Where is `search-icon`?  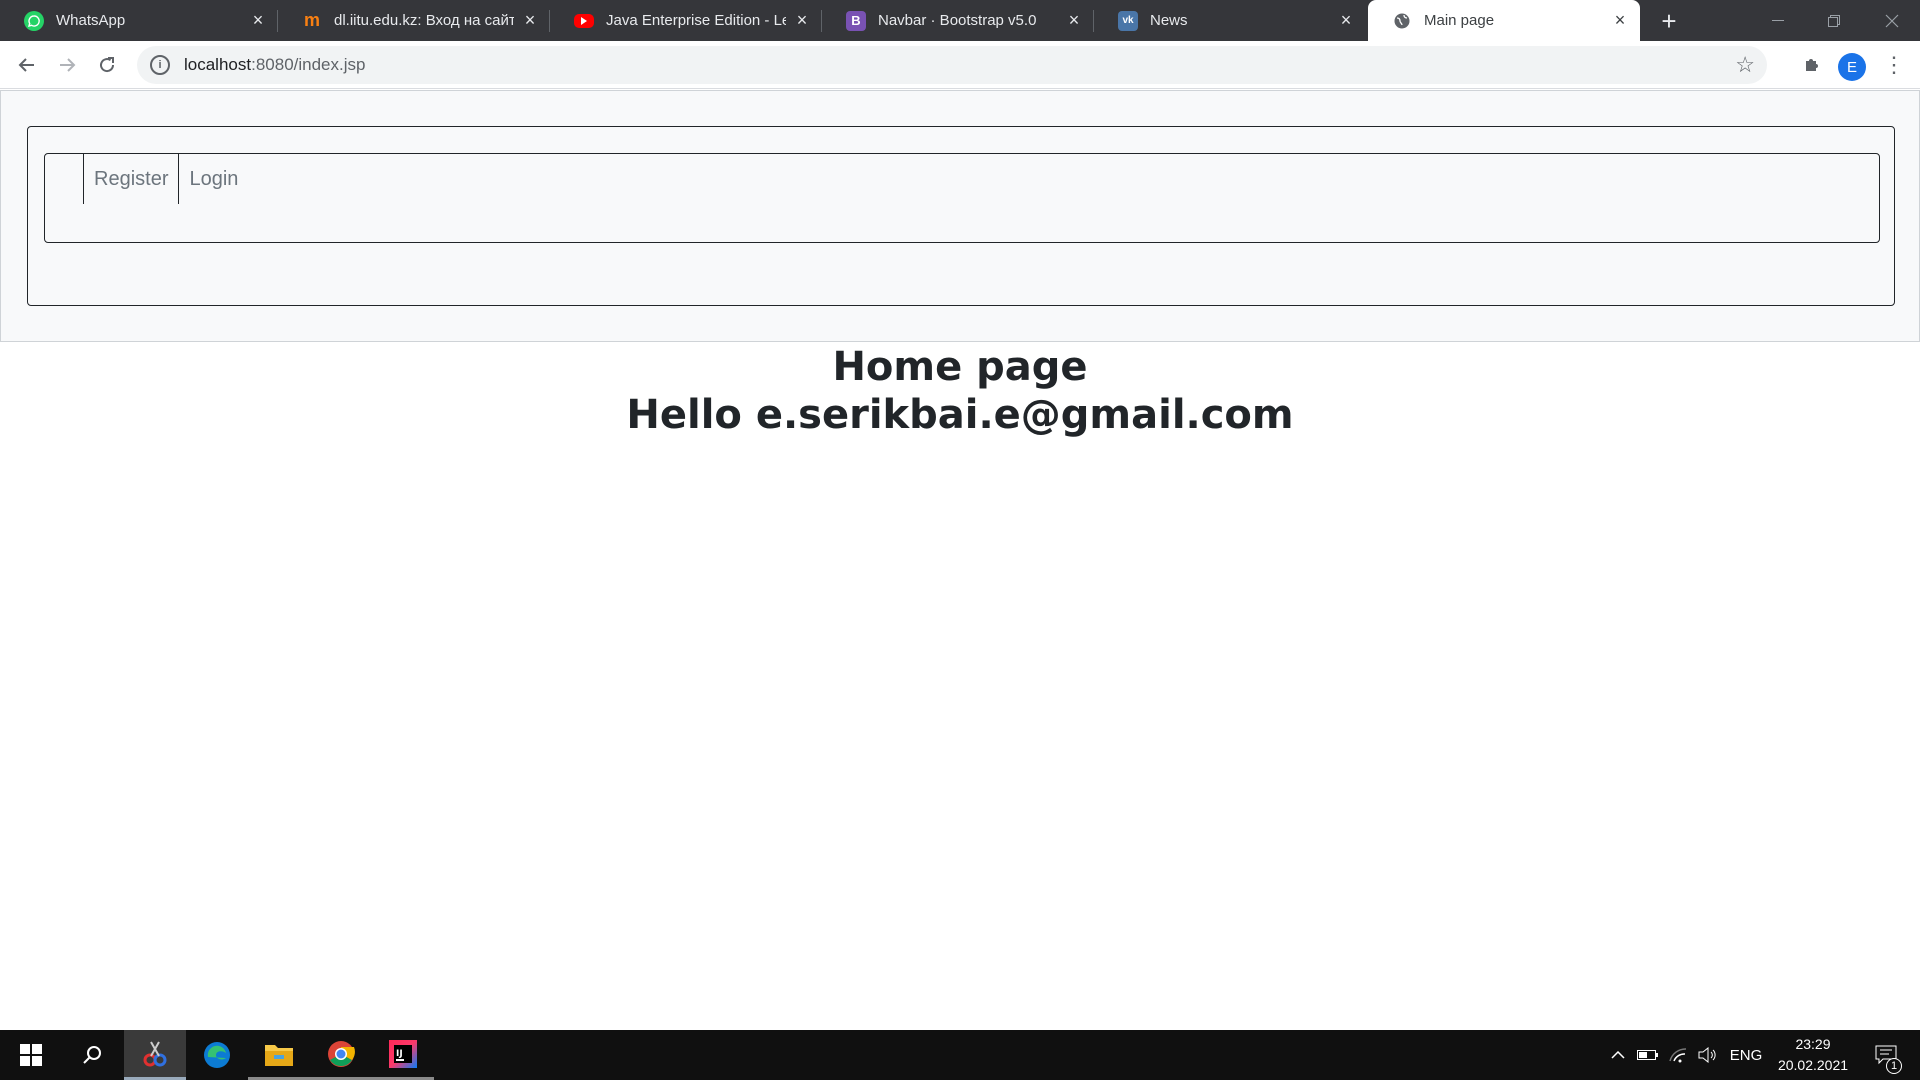
search-icon is located at coordinates (93, 1055).